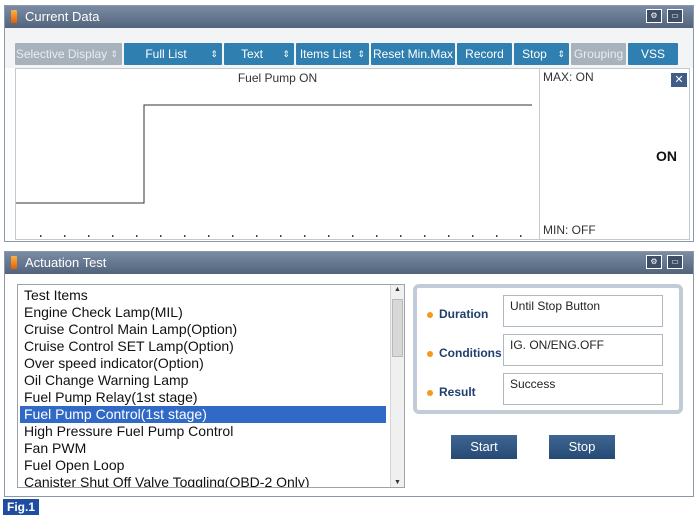 Image resolution: width=700 pixels, height=519 pixels. What do you see at coordinates (583, 350) in the screenshot?
I see `conditions-value: IG. ON/ENG.OFF` at bounding box center [583, 350].